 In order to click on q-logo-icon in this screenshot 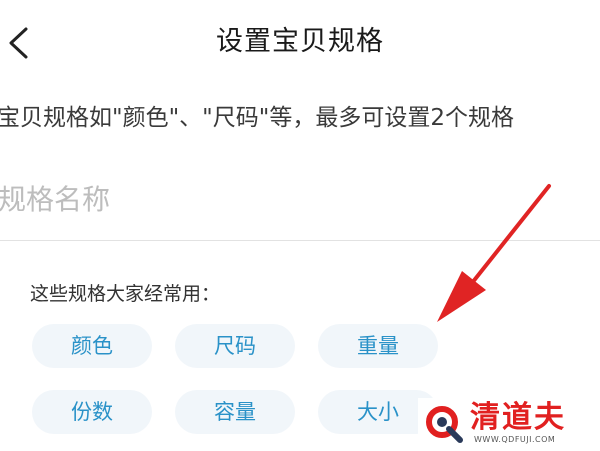, I will do `click(444, 424)`.